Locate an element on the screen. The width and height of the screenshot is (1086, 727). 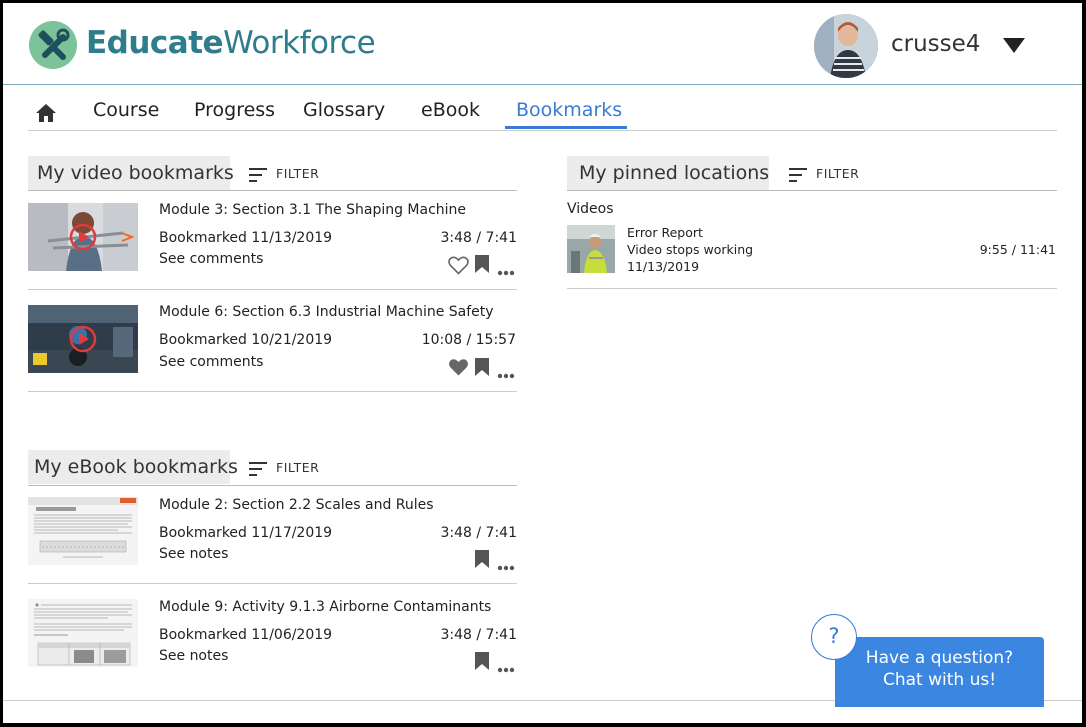
bookmark-date: Bookmarked 10/21/2019 is located at coordinates (246, 340).